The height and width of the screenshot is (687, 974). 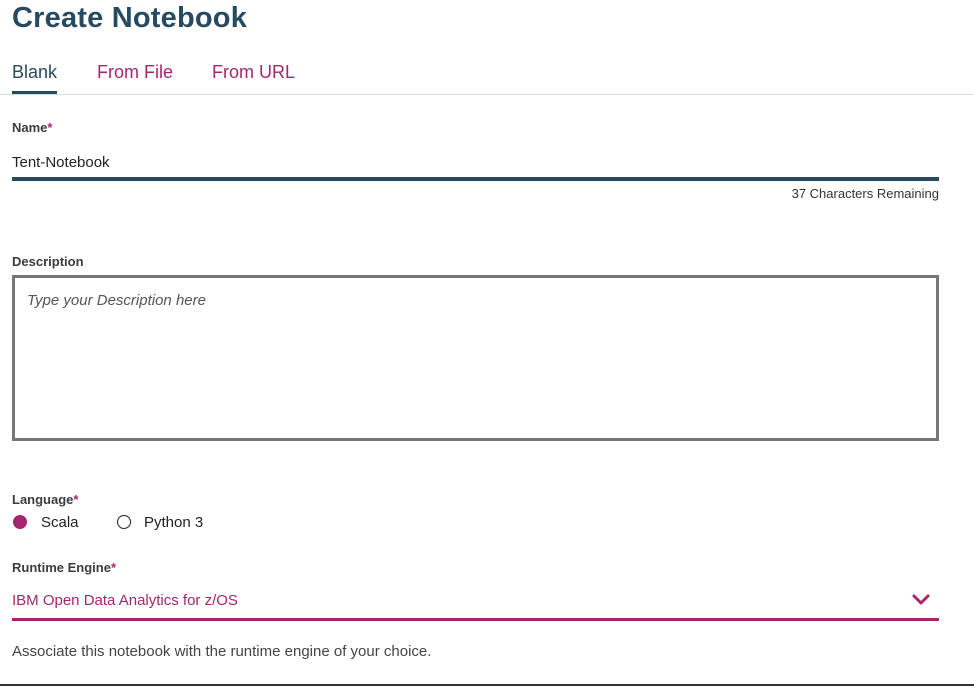 What do you see at coordinates (487, 75) in the screenshot?
I see `source-tabs: Blank From File From URL` at bounding box center [487, 75].